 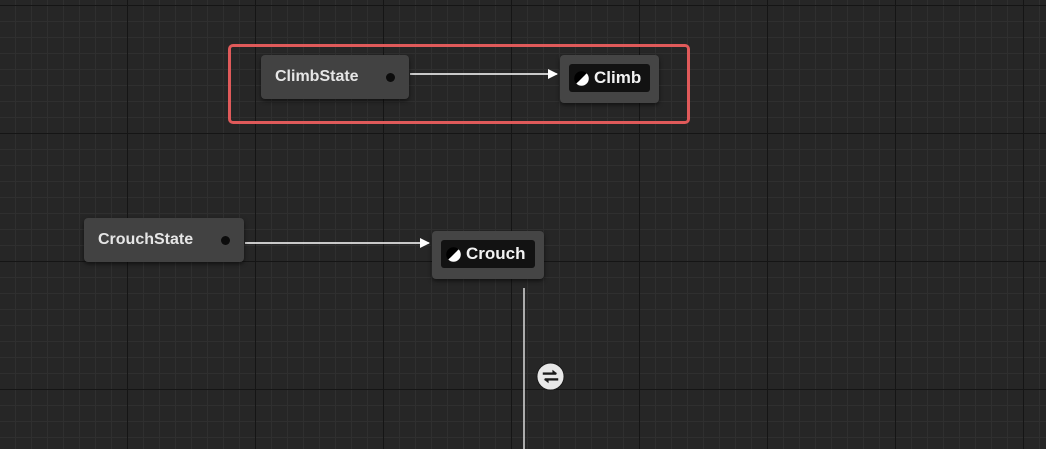 What do you see at coordinates (618, 77) in the screenshot?
I see `state-node-label: Climb` at bounding box center [618, 77].